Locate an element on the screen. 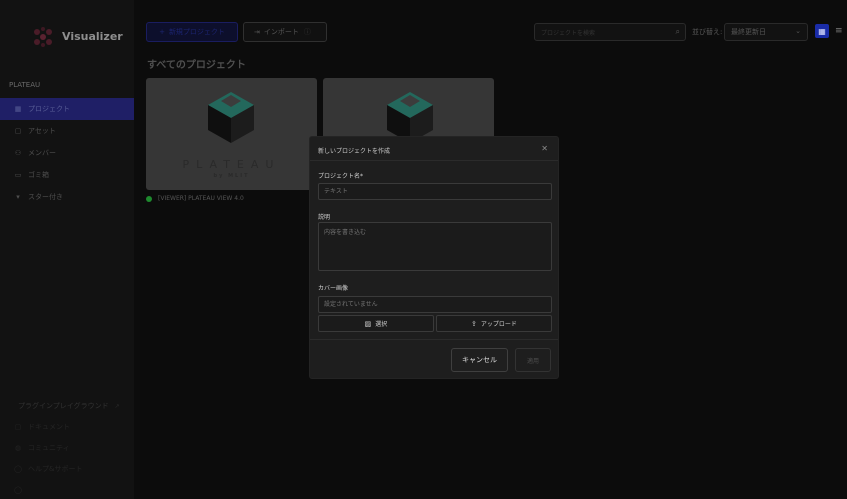  cancel-button: キャンセル is located at coordinates (479, 360).